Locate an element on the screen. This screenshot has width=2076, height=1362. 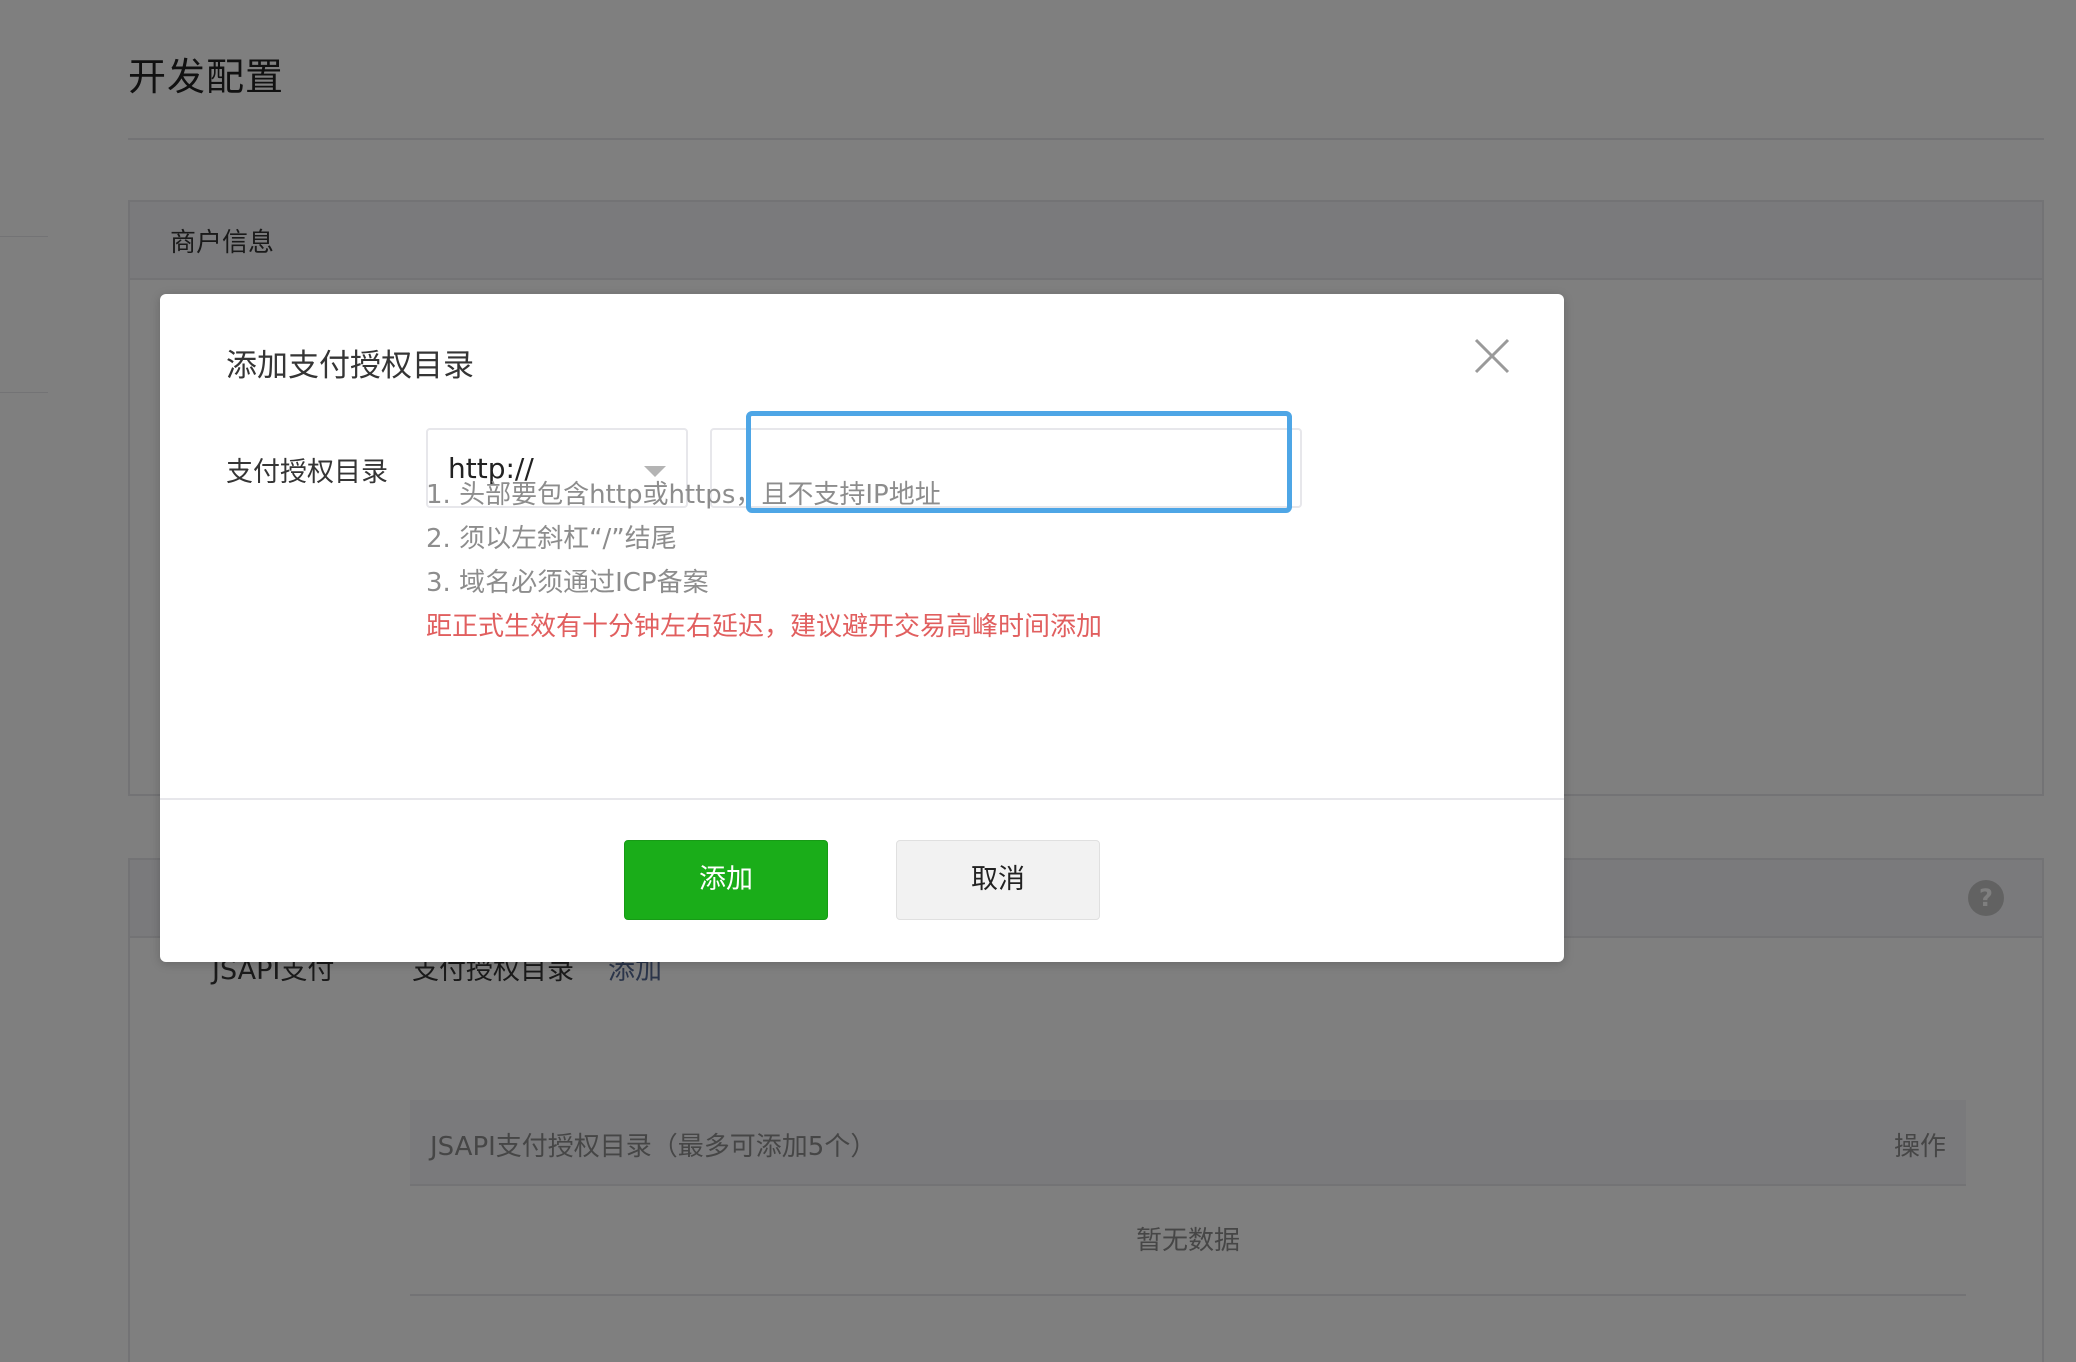
confirm-add-button: 添加 is located at coordinates (726, 880).